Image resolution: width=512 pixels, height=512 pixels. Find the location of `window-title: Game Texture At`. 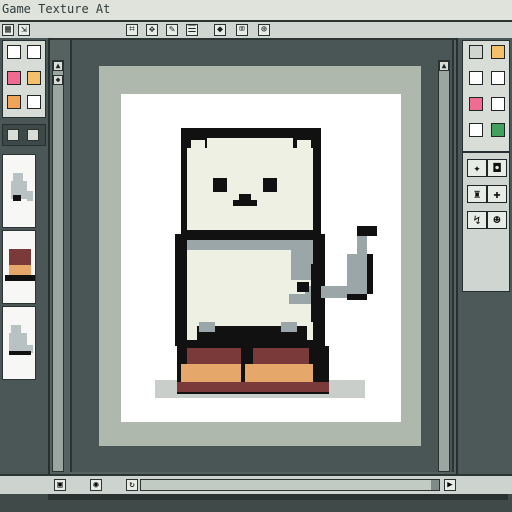

window-title: Game Texture At is located at coordinates (56, 9).